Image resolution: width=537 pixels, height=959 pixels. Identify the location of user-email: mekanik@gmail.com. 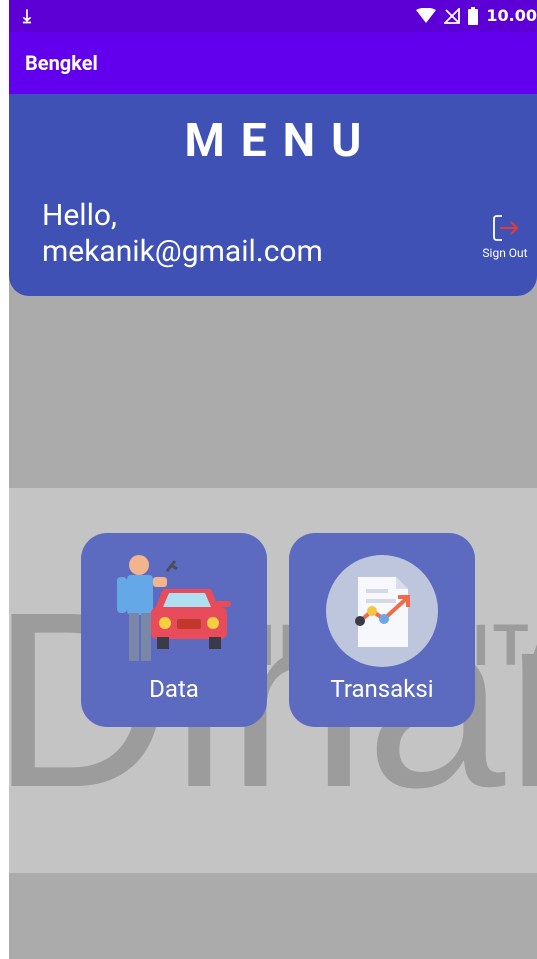
(182, 251).